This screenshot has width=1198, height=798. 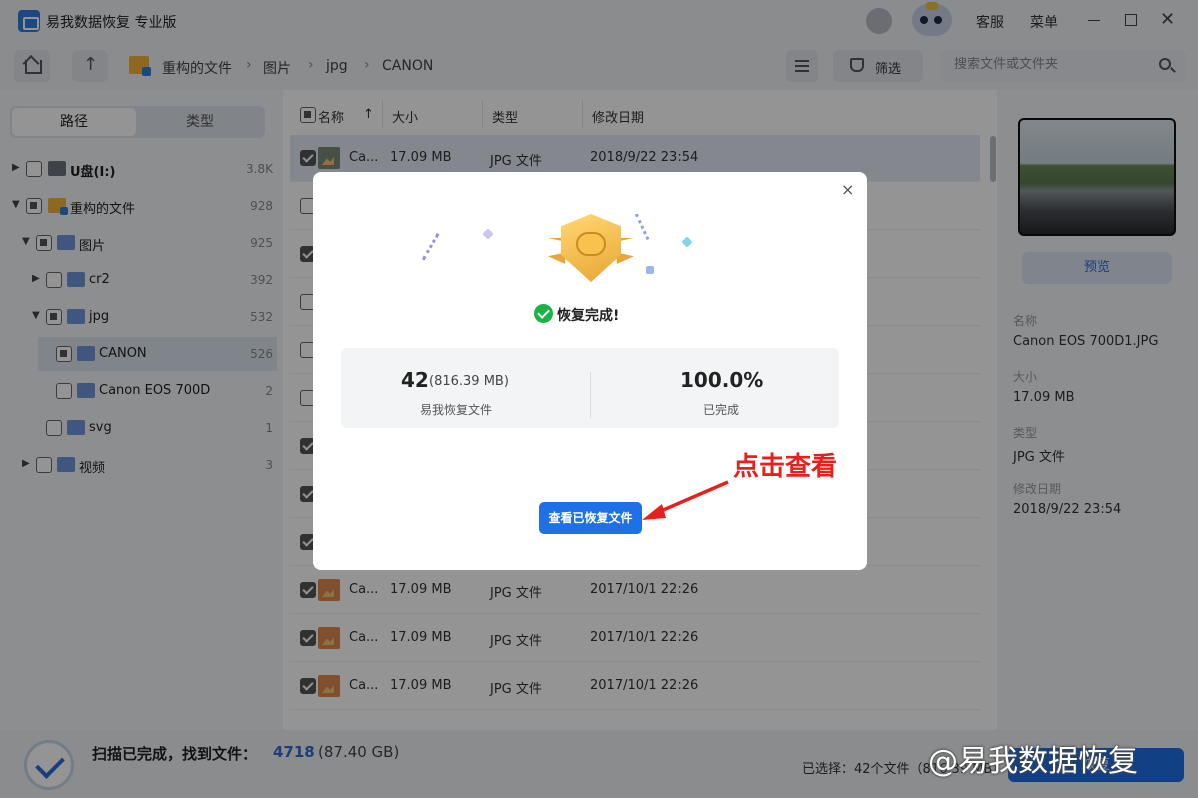 I want to click on view-recovered-files-button: 查看已恢复文件, so click(x=590, y=518).